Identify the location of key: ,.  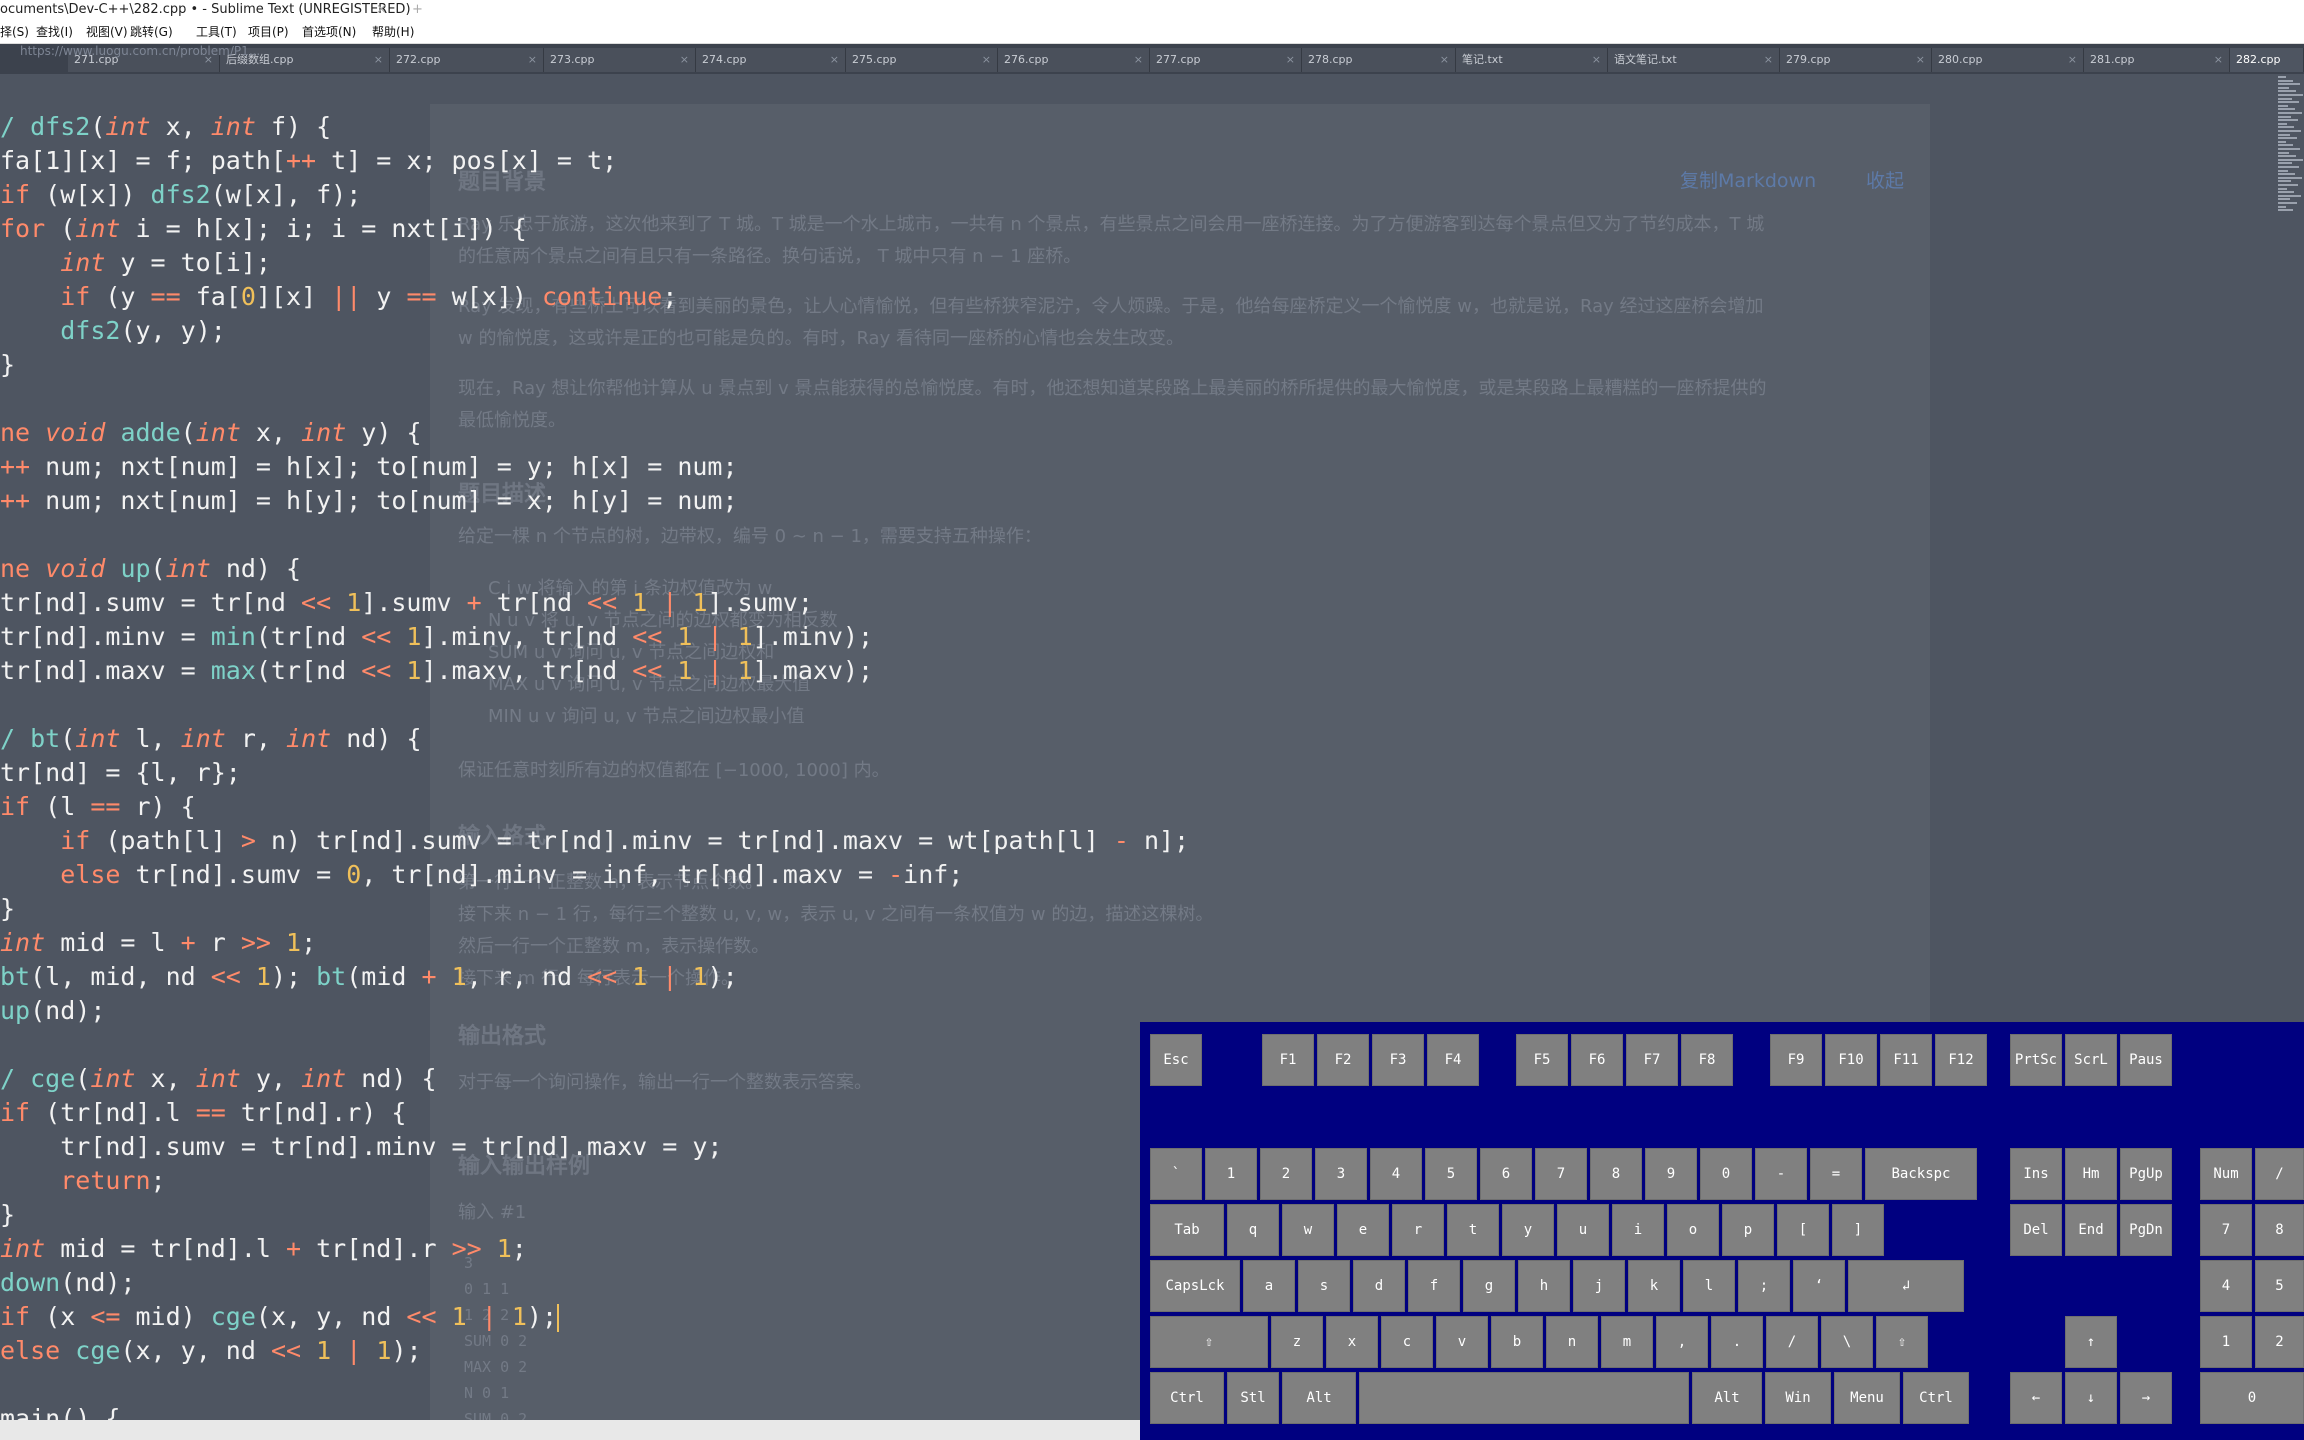
(1682, 1342).